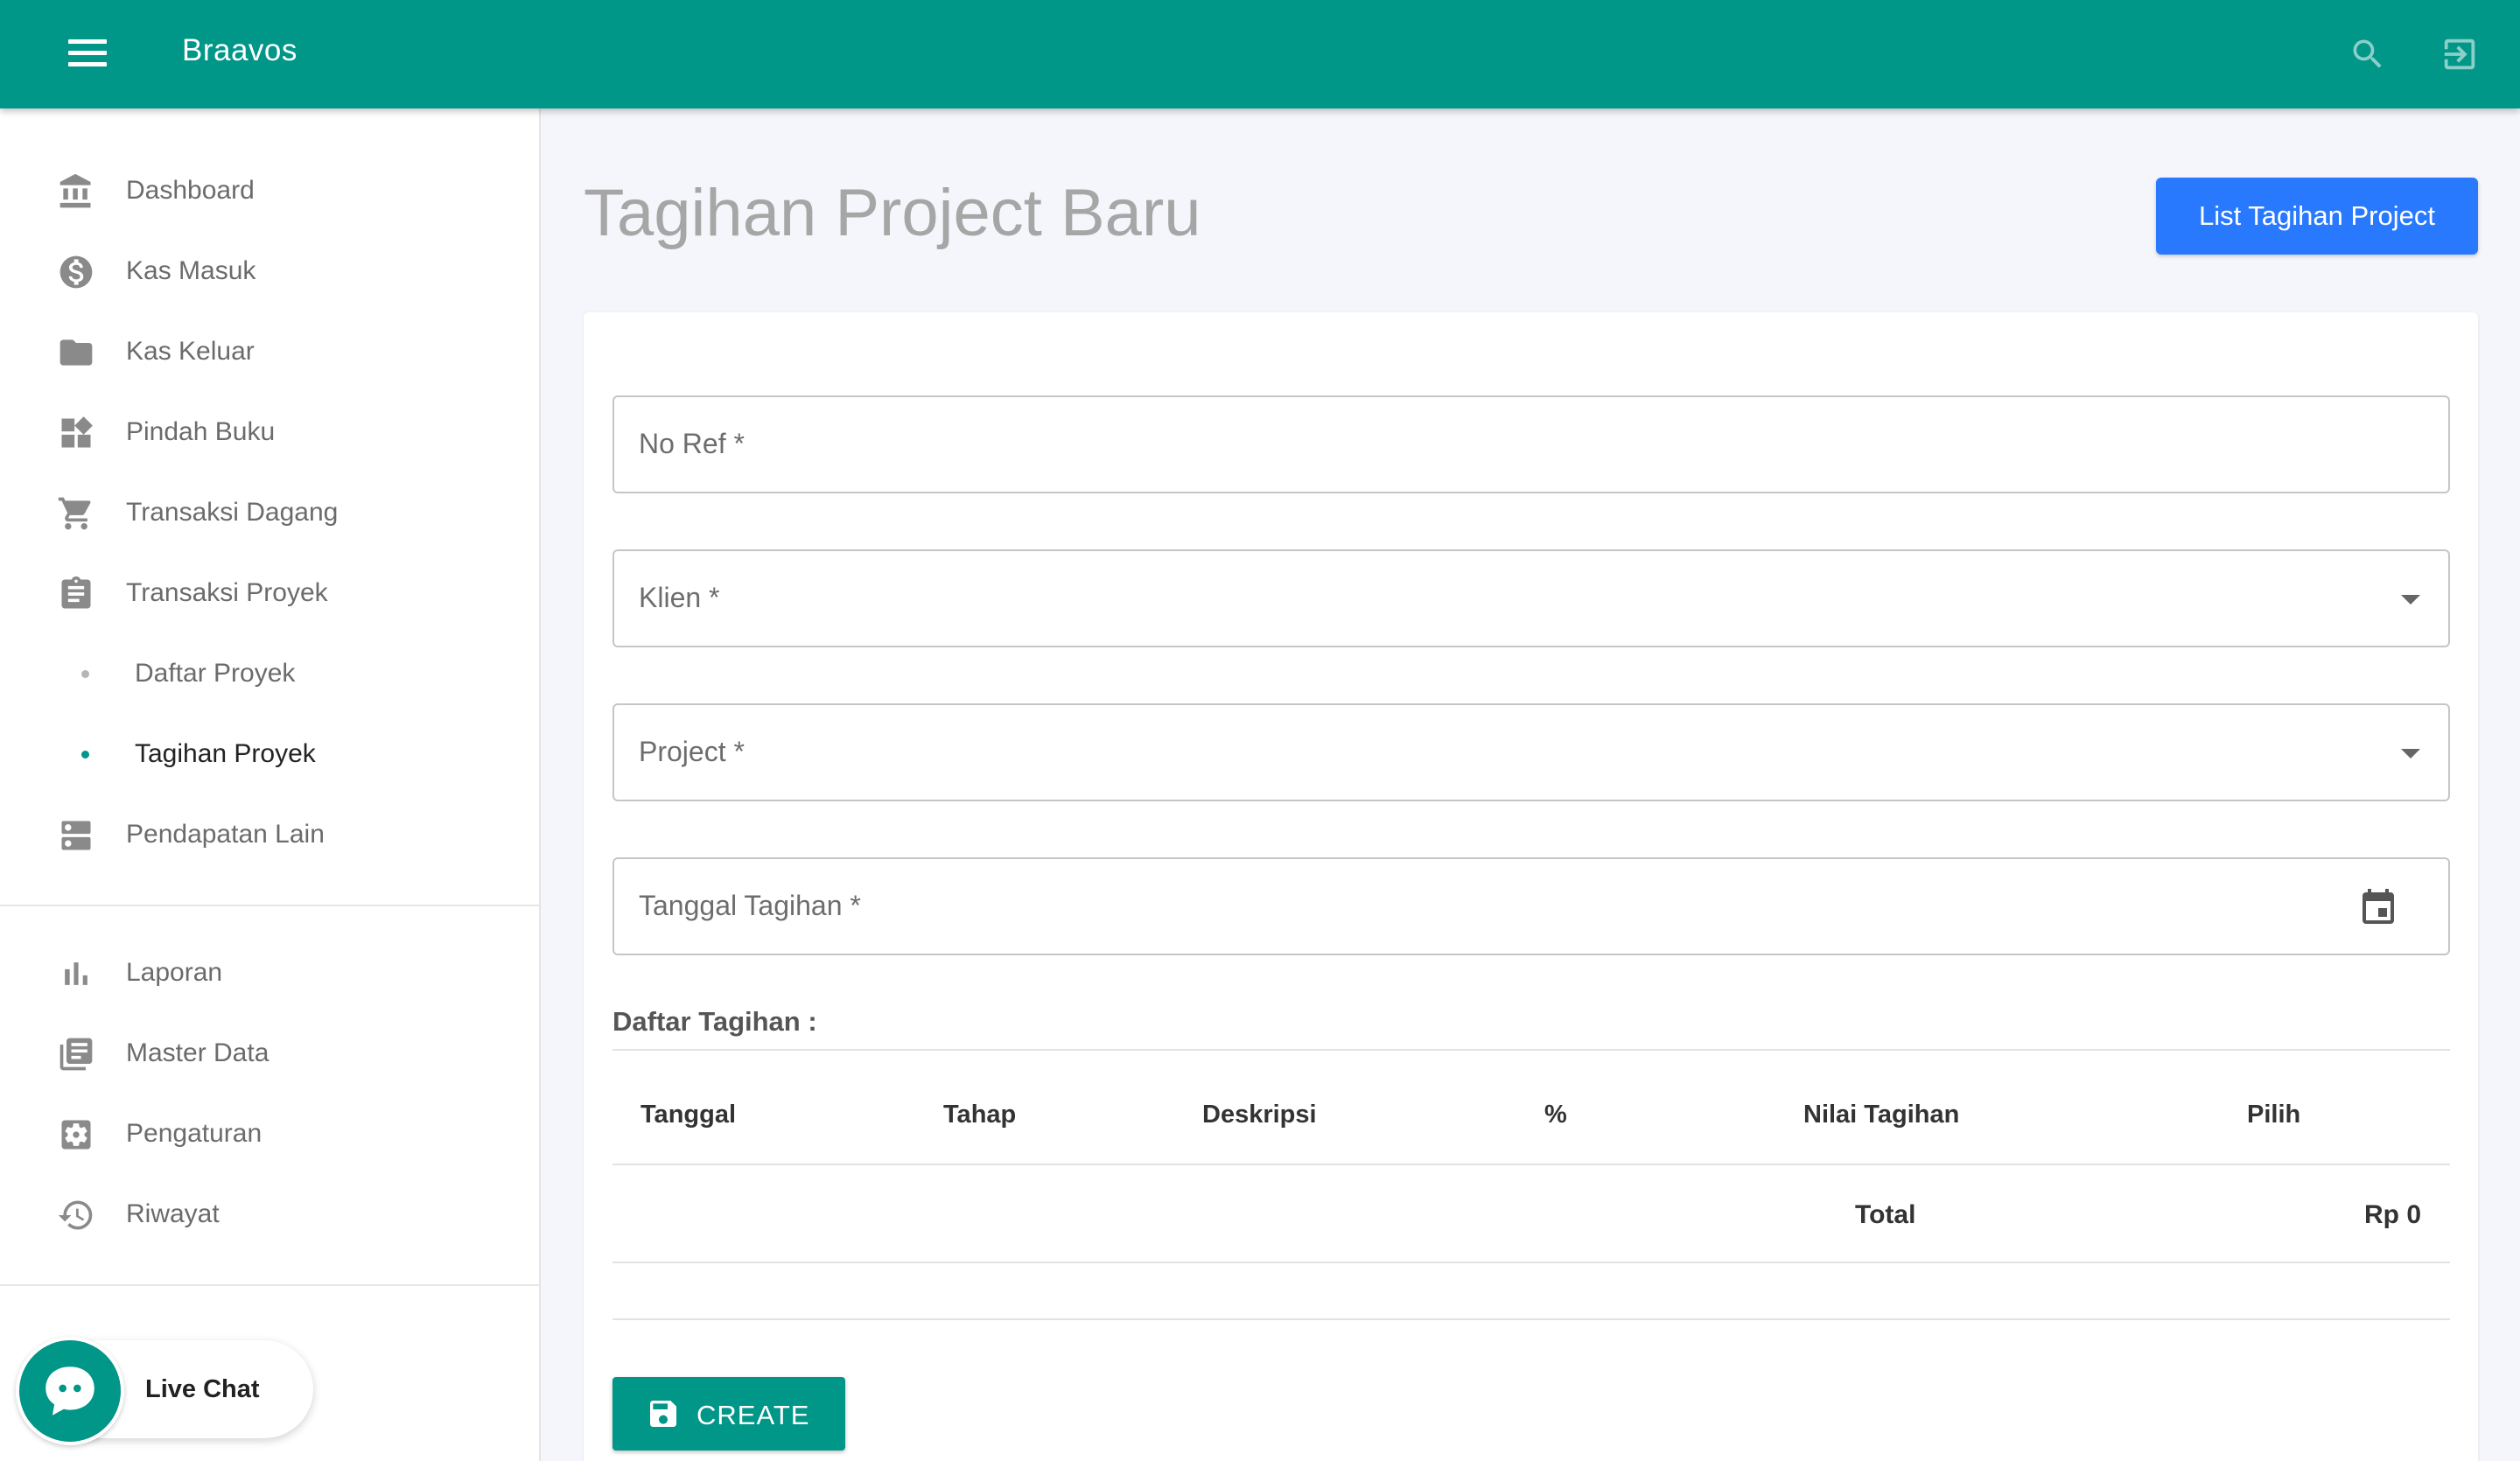  I want to click on live-chat-widget: Live Chat, so click(164, 1391).